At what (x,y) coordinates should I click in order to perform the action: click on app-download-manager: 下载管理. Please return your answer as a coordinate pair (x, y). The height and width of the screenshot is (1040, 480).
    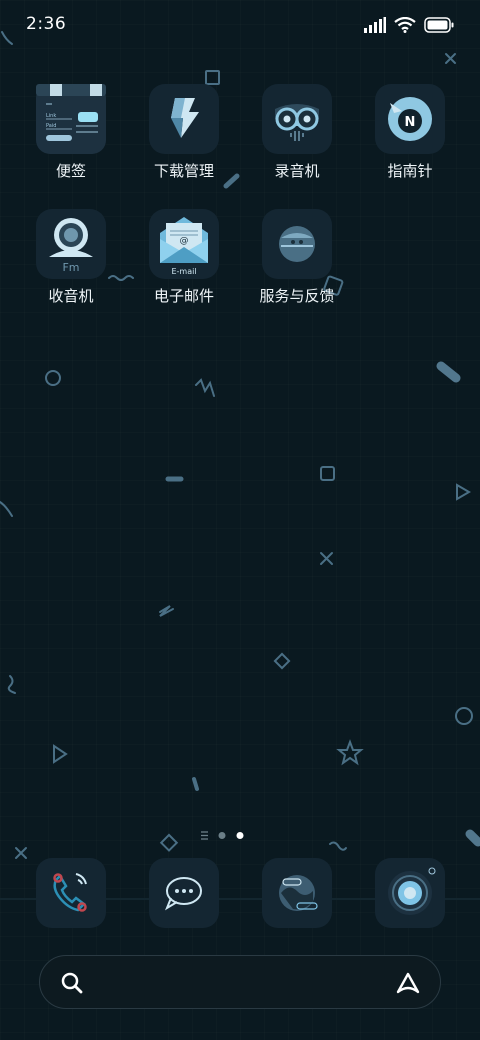
    Looking at the image, I should click on (184, 139).